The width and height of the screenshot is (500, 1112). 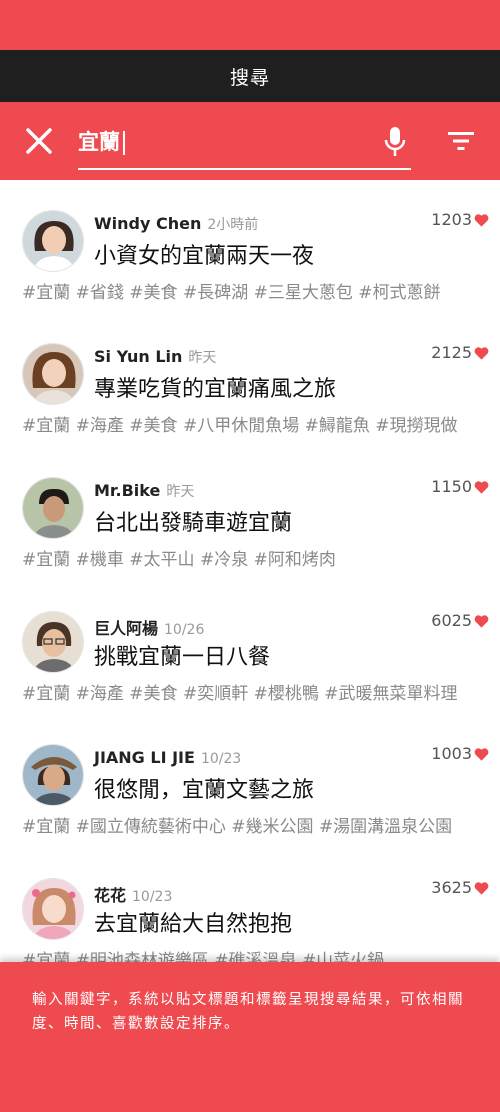 I want to click on post-title: 台北出發騎車遊宜蘭, so click(x=193, y=523).